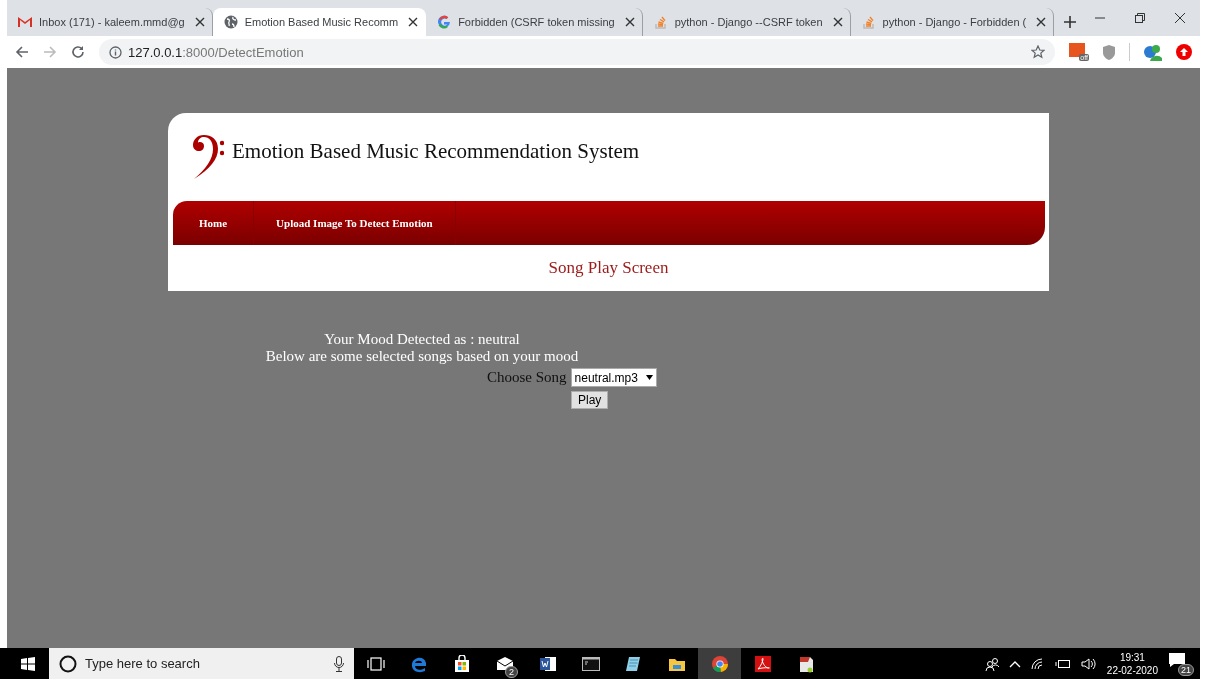 This screenshot has height=679, width=1205. I want to click on google-icon, so click(444, 22).